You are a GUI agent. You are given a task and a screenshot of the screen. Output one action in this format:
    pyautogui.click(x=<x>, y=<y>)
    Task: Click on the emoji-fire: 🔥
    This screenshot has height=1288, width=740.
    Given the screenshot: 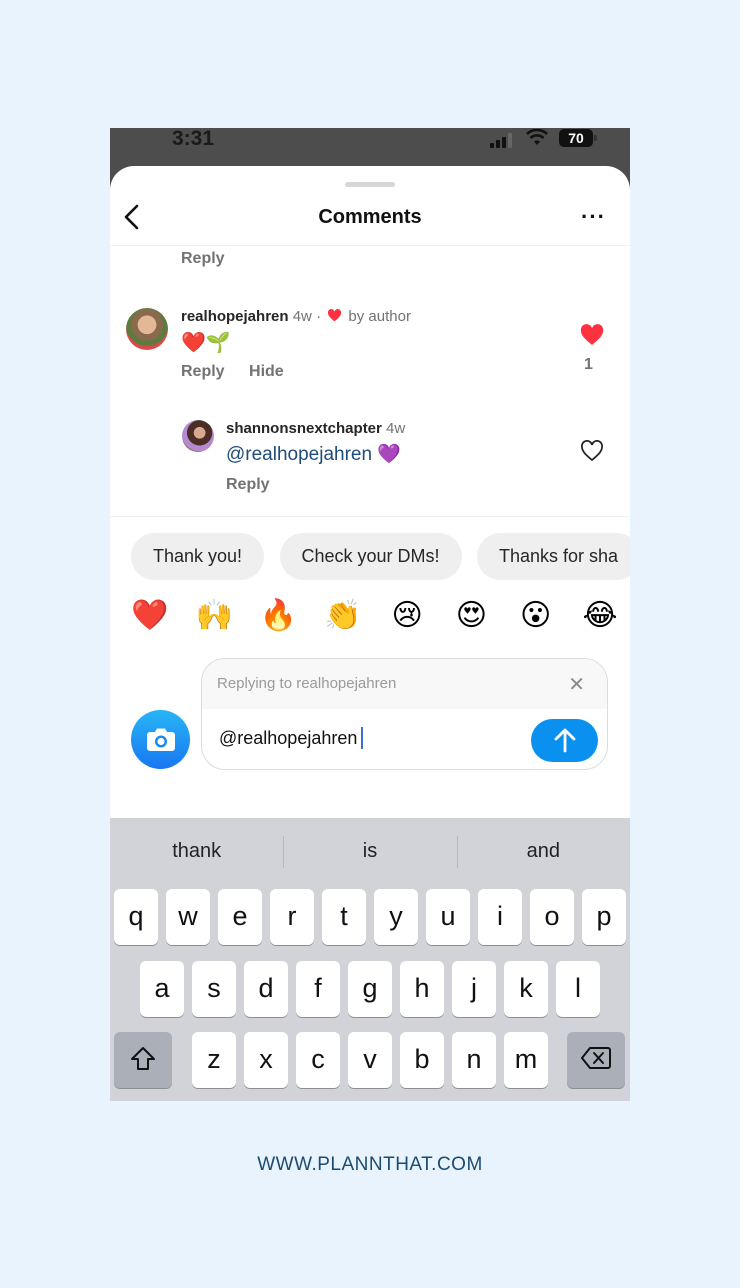 What is the action you would take?
    pyautogui.click(x=279, y=615)
    